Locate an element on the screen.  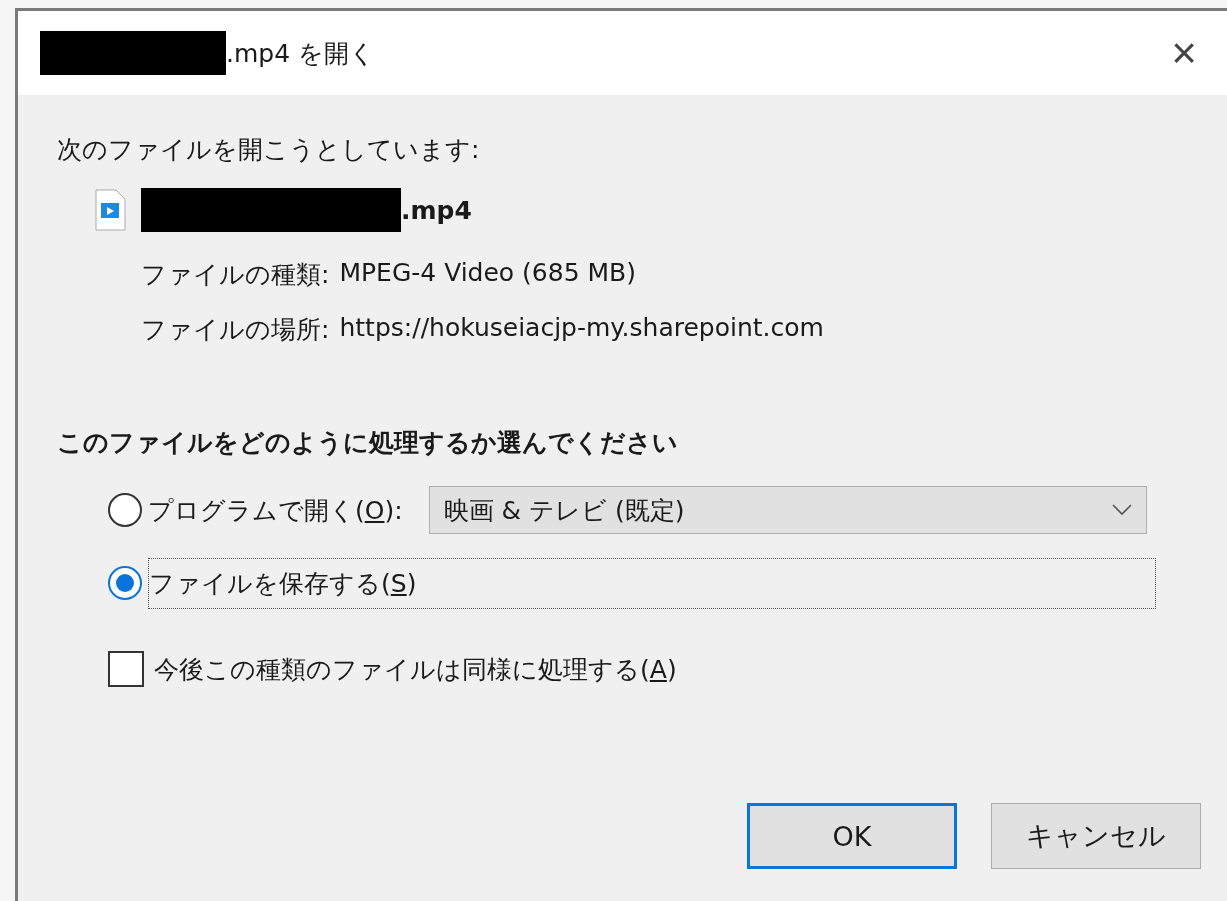
radio-label: ファイルを保存する(S) is located at coordinates (652, 583).